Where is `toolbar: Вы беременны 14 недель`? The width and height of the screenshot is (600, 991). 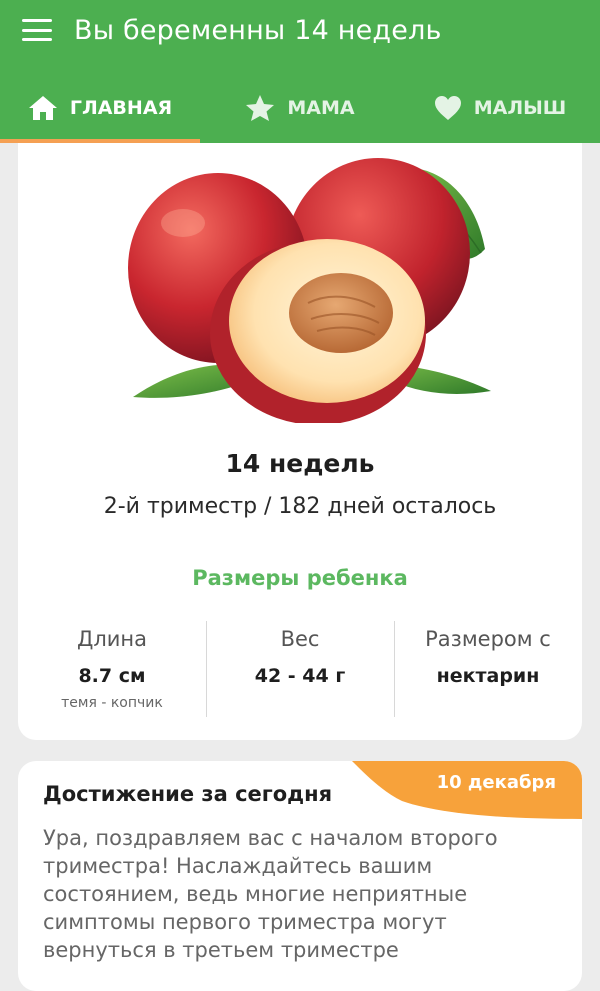 toolbar: Вы беременны 14 недель is located at coordinates (300, 30).